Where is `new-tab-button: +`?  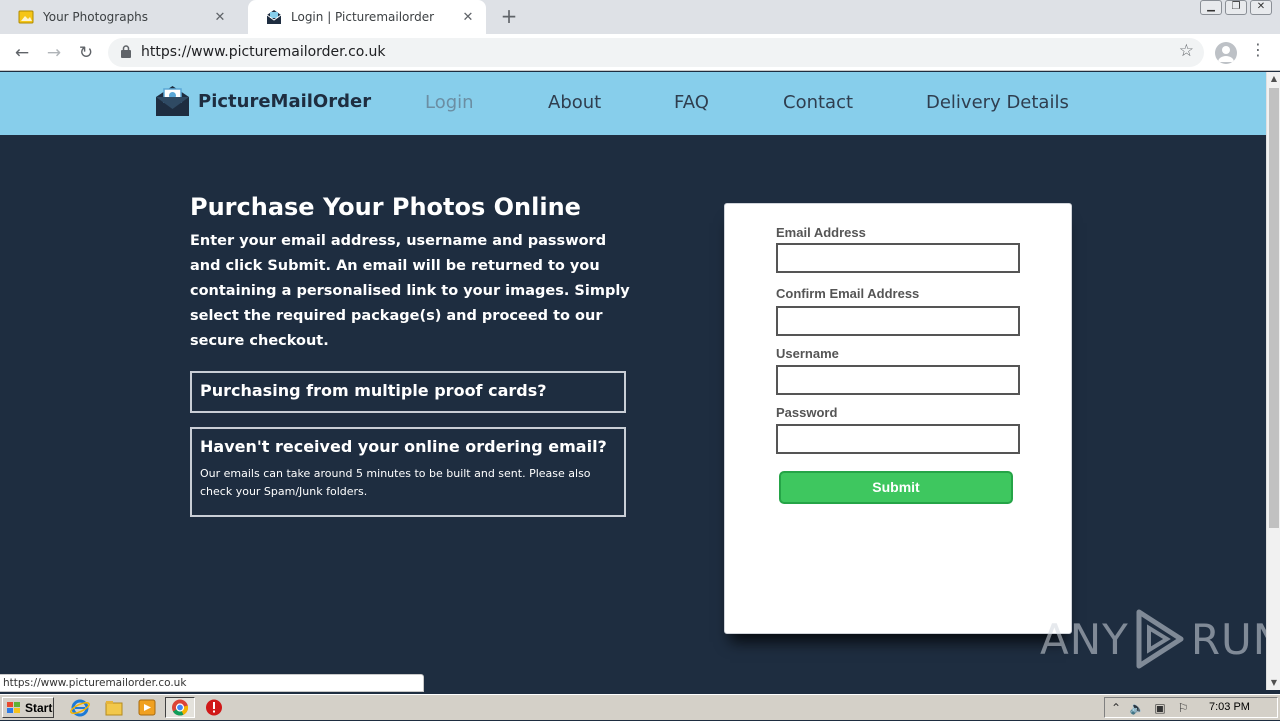 new-tab-button: + is located at coordinates (509, 16).